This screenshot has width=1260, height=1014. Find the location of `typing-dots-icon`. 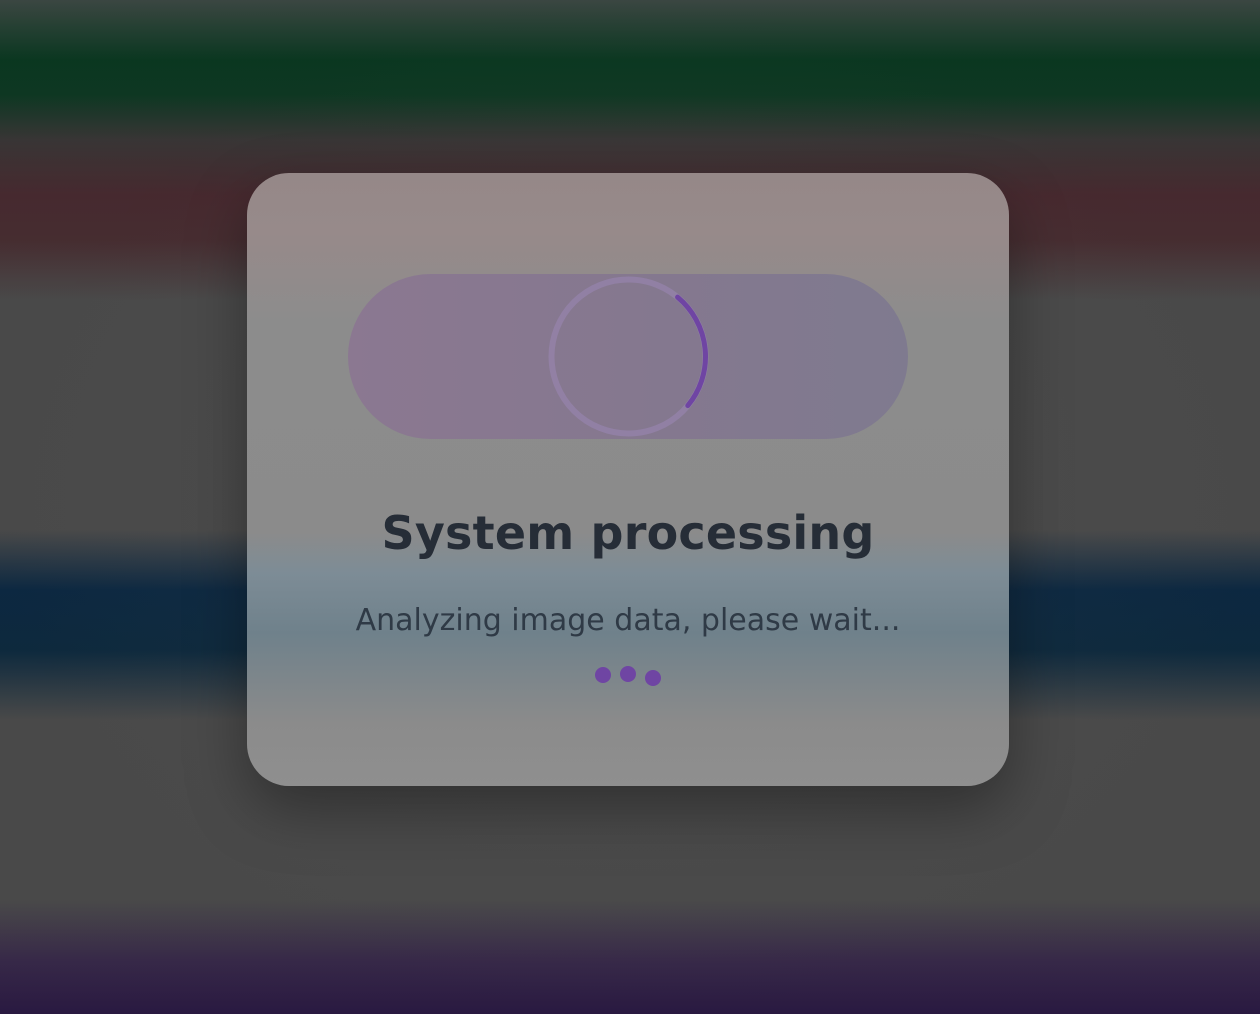

typing-dots-icon is located at coordinates (632, 678).